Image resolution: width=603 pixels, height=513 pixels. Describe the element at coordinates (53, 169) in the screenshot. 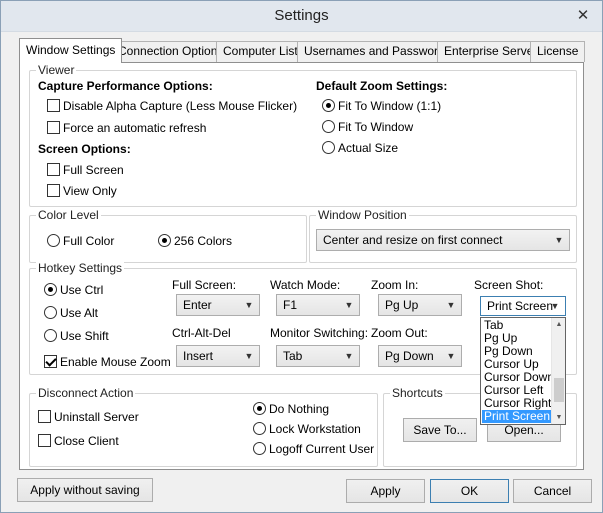

I see `full-screen-checkbox` at that location.